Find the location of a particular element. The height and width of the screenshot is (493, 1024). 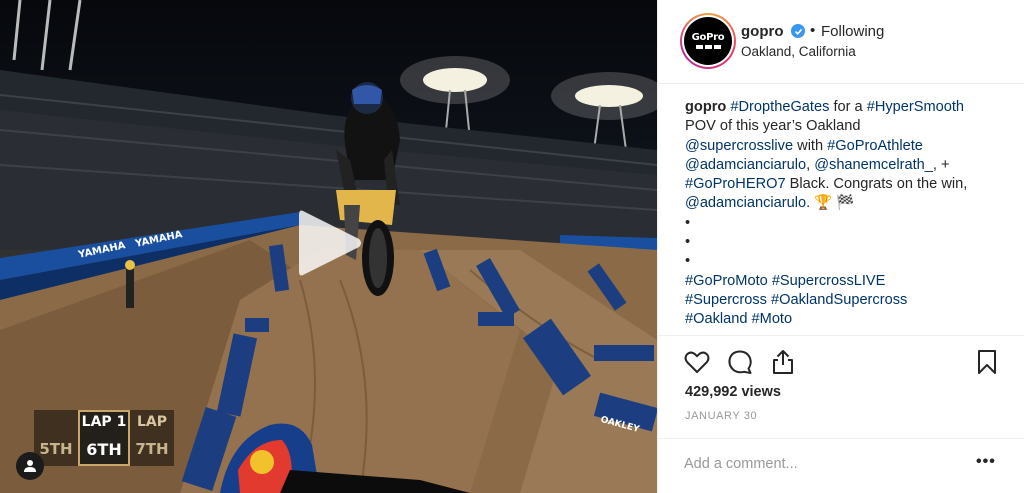

comment-input is located at coordinates (824, 464).